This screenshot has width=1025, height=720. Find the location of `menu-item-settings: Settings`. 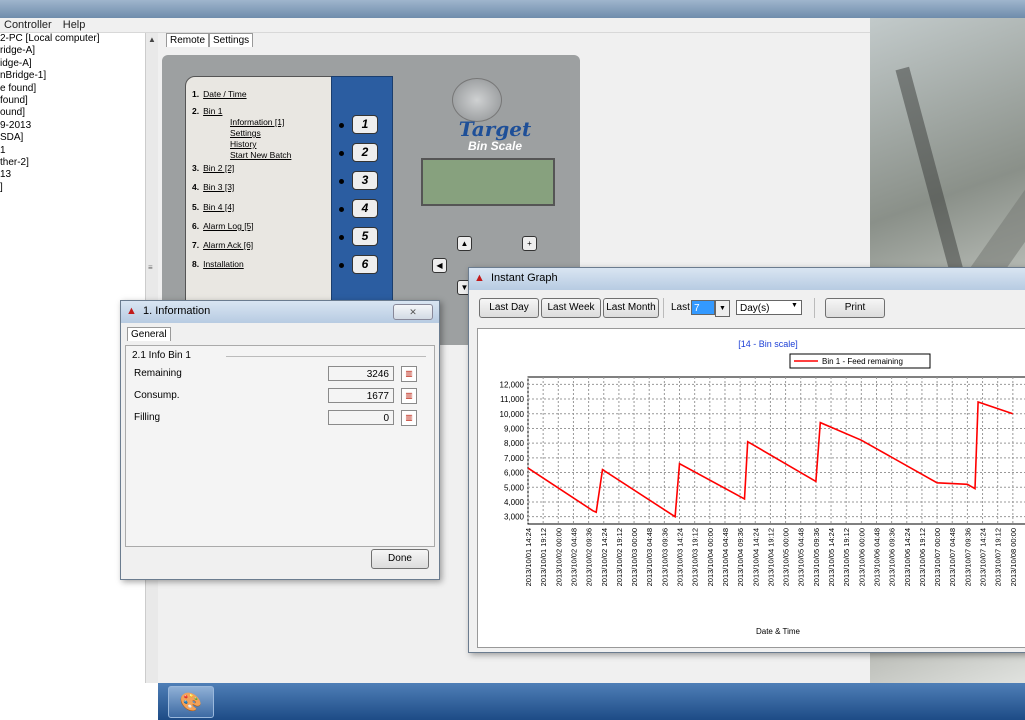

menu-item-settings: Settings is located at coordinates (245, 133).